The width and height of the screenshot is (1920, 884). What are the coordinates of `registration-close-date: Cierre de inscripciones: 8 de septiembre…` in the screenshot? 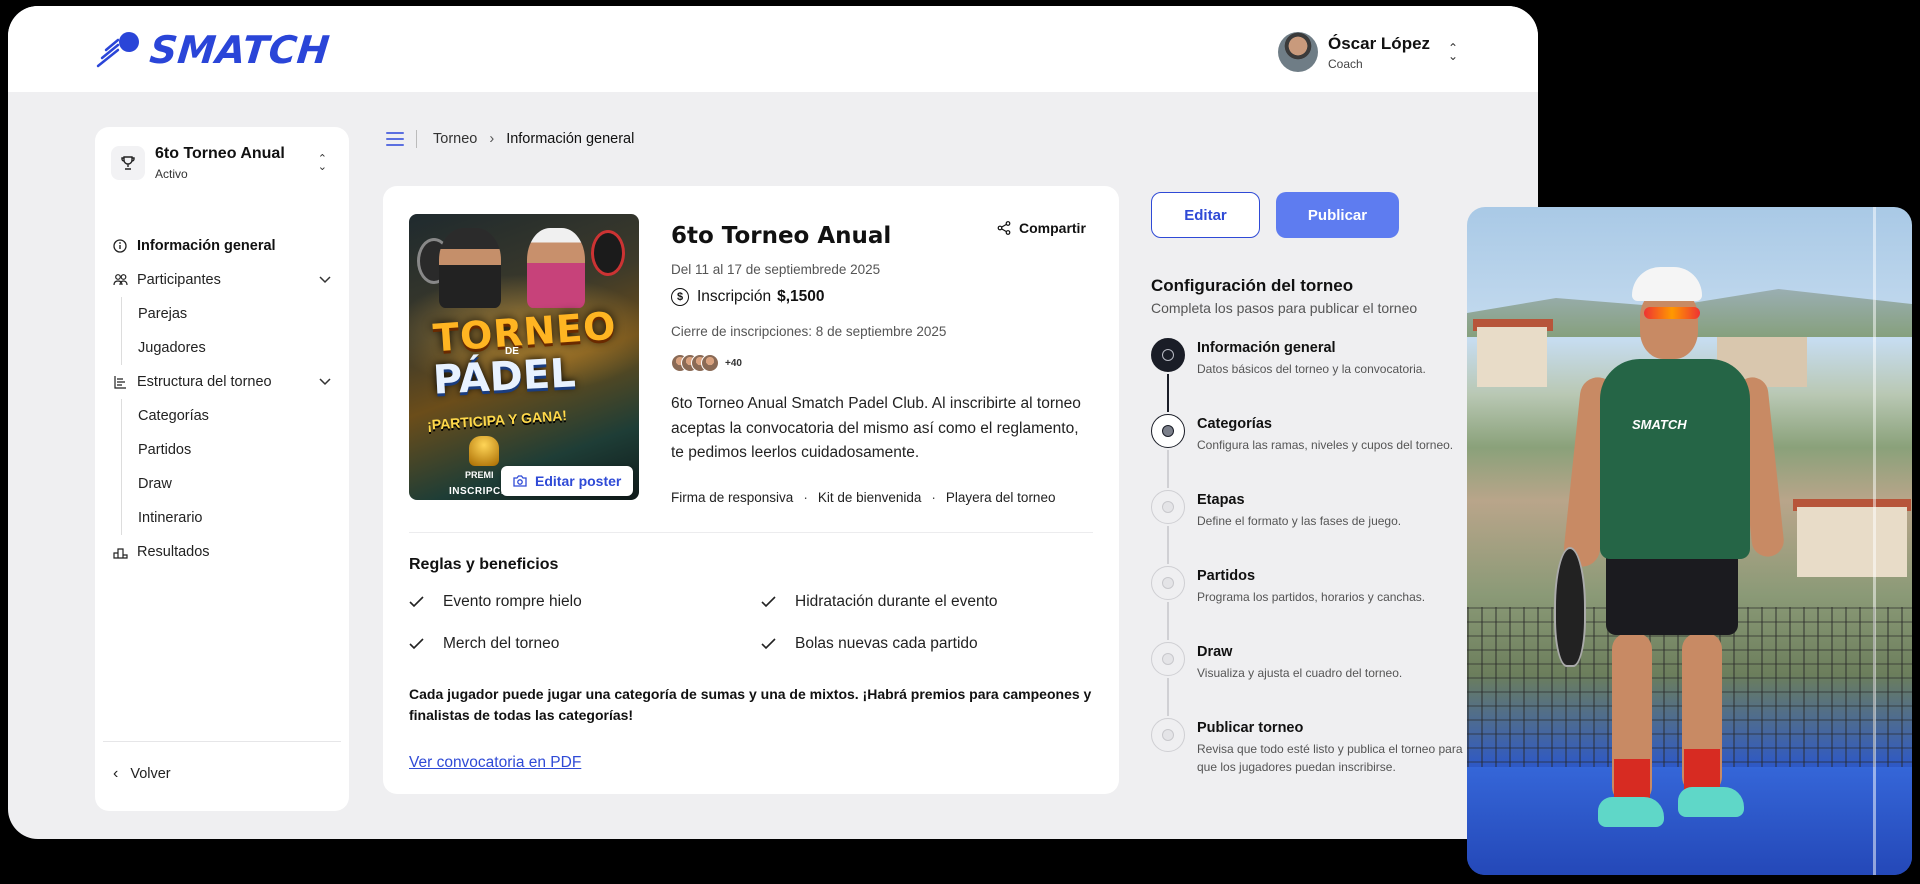 It's located at (809, 331).